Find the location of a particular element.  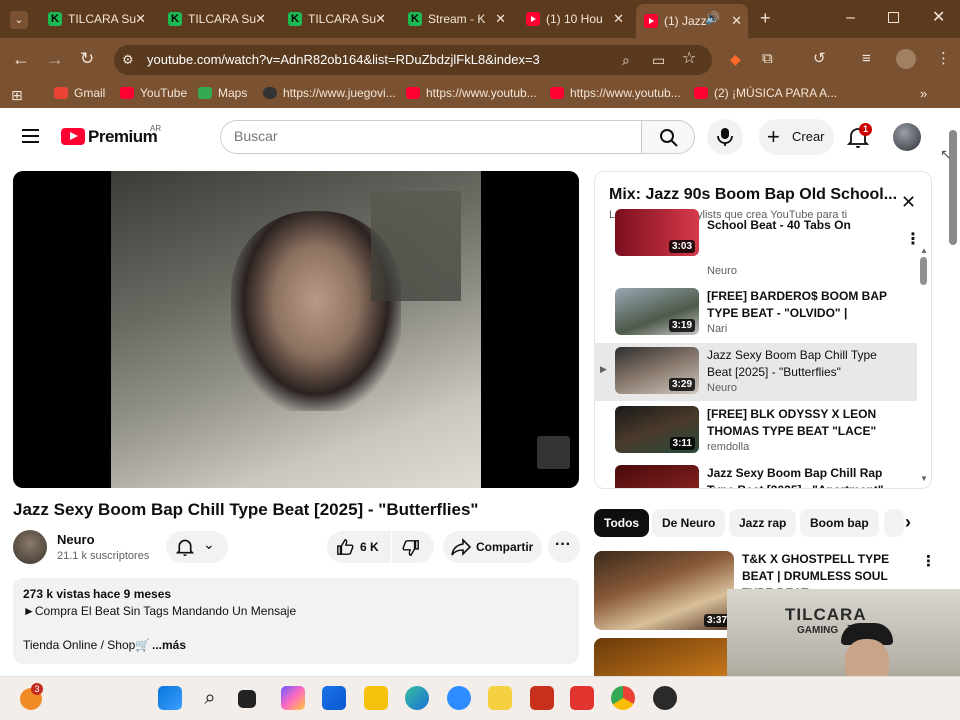

channel-watermark-icon is located at coordinates (553, 452).